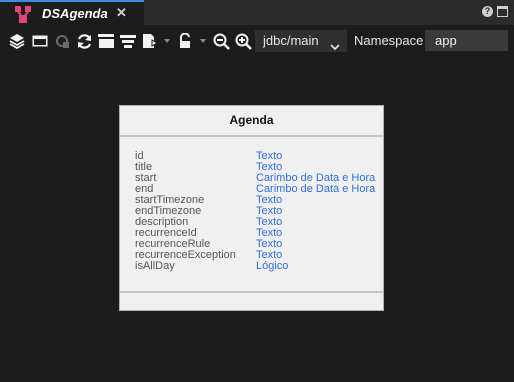 Image resolution: width=514 pixels, height=382 pixels. What do you see at coordinates (40, 41) in the screenshot?
I see `window-icon` at bounding box center [40, 41].